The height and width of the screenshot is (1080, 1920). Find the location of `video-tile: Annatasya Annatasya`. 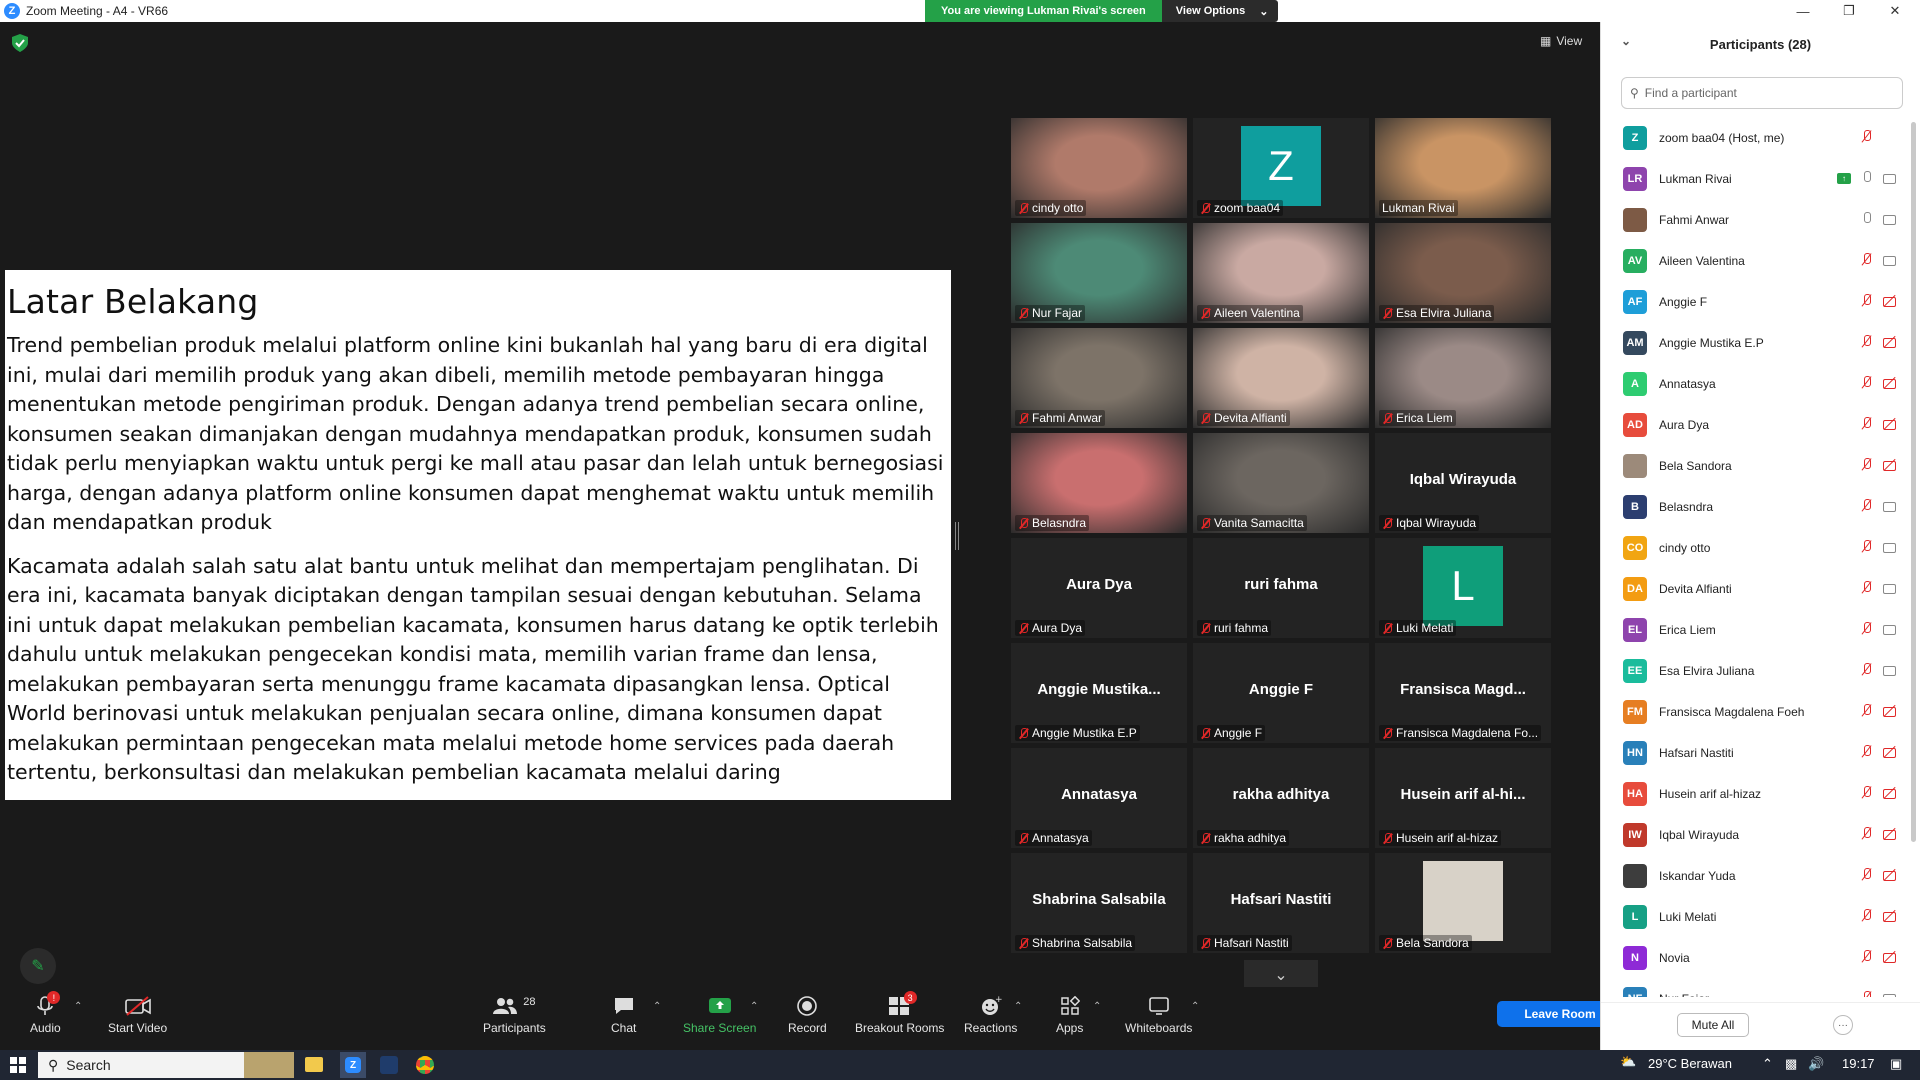

video-tile: Annatasya Annatasya is located at coordinates (1099, 798).